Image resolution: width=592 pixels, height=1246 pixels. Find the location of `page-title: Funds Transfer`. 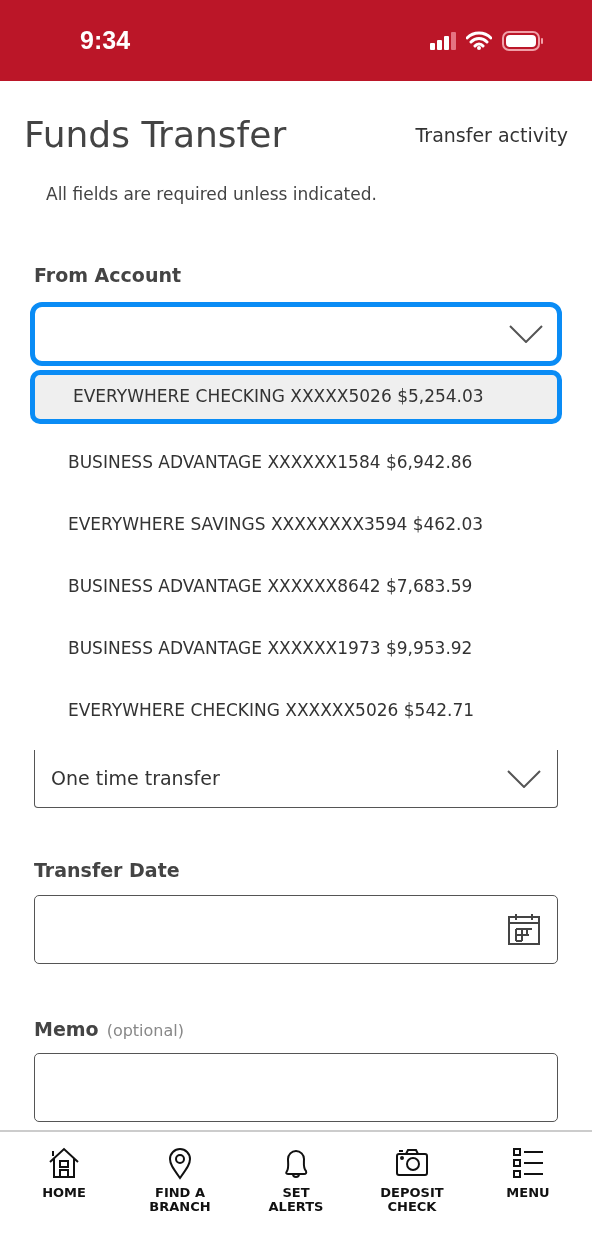

page-title: Funds Transfer is located at coordinates (155, 135).